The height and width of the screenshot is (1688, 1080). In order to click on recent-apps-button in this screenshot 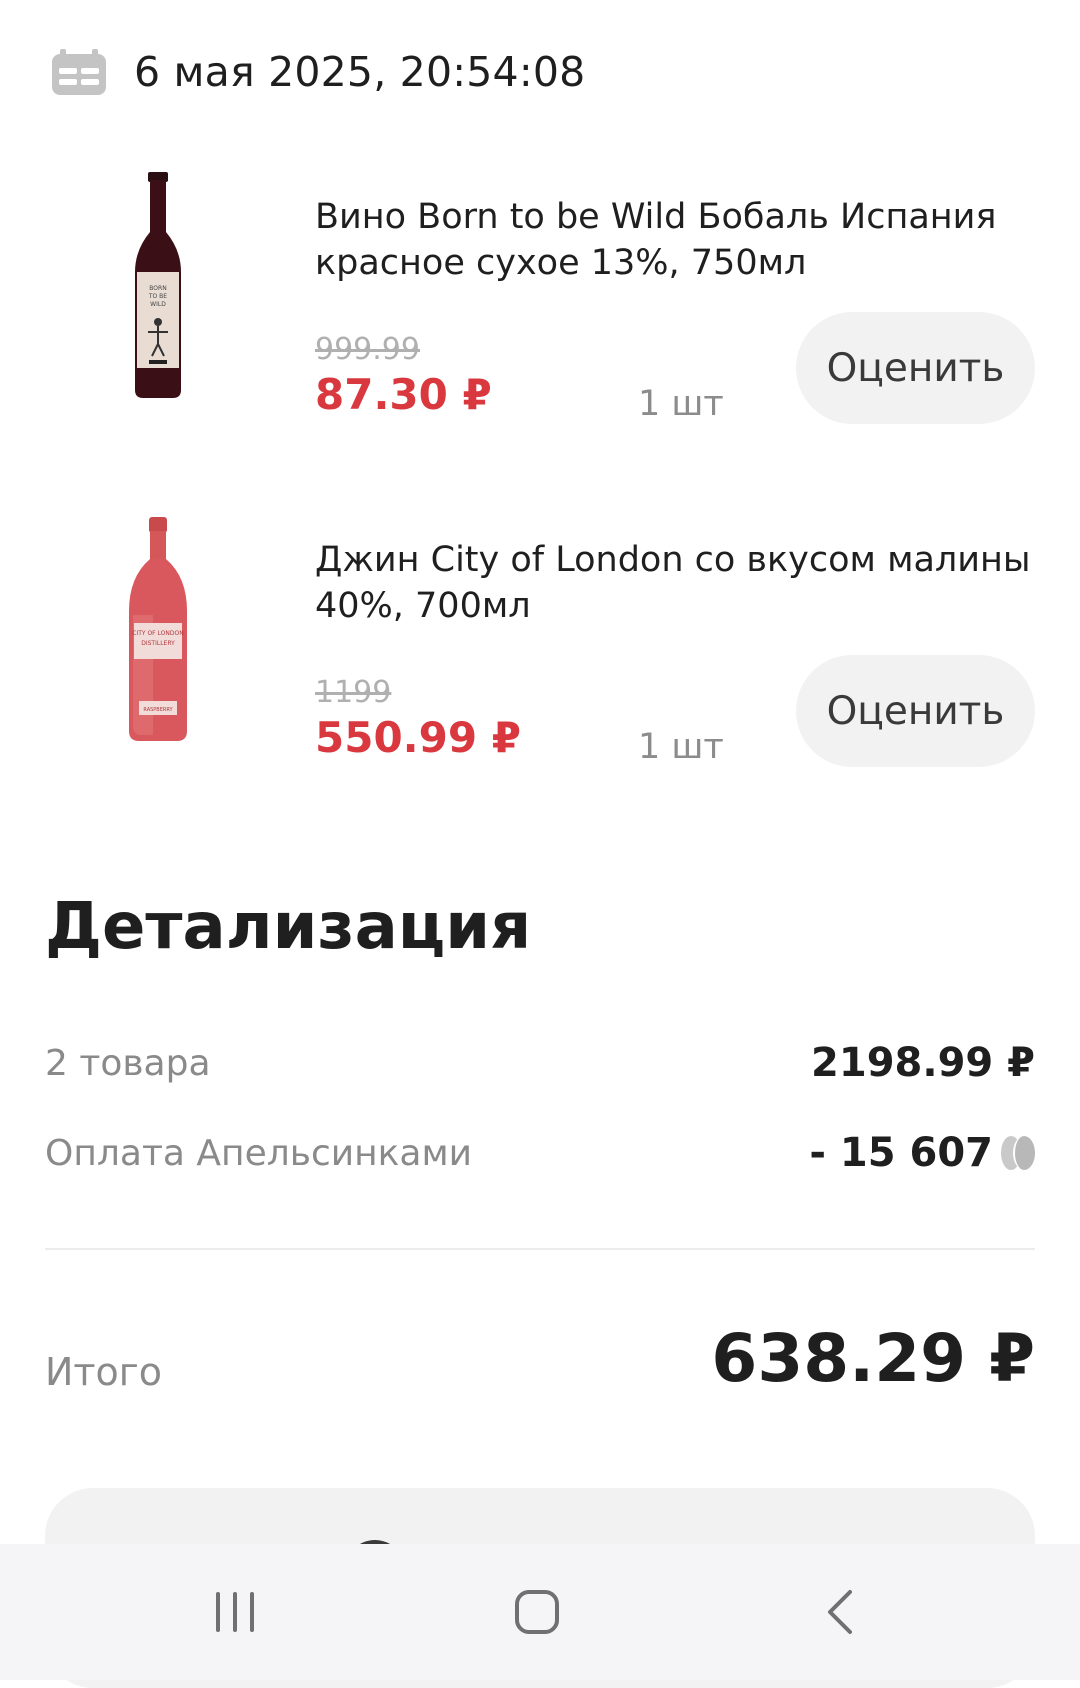, I will do `click(235, 1612)`.